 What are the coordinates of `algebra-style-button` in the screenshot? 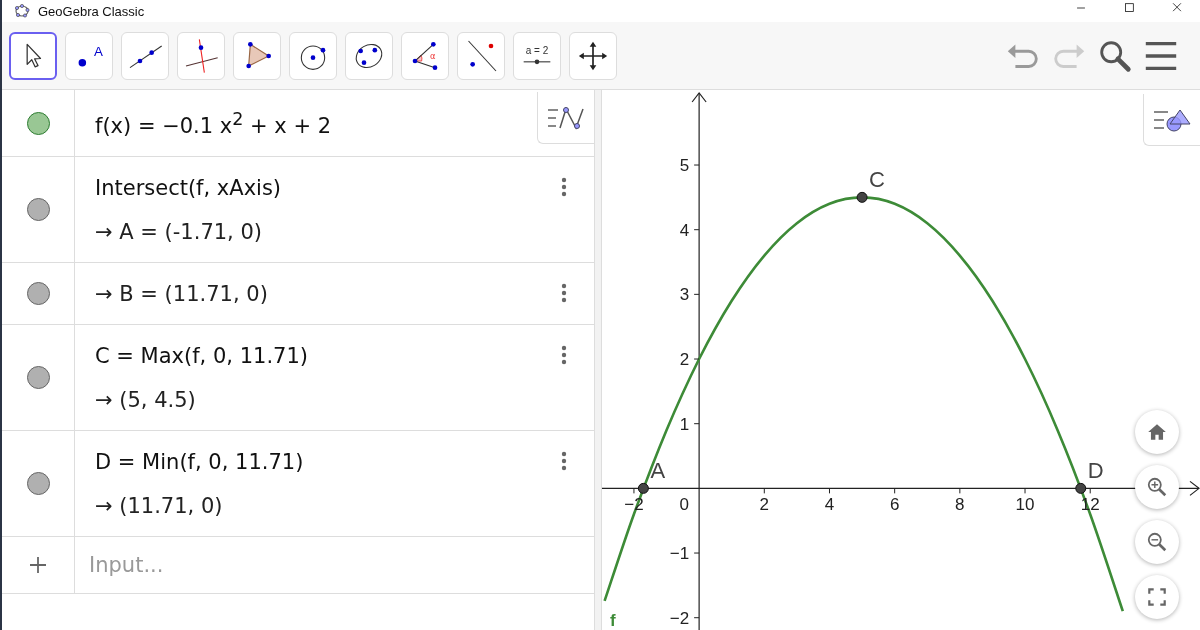 It's located at (565, 118).